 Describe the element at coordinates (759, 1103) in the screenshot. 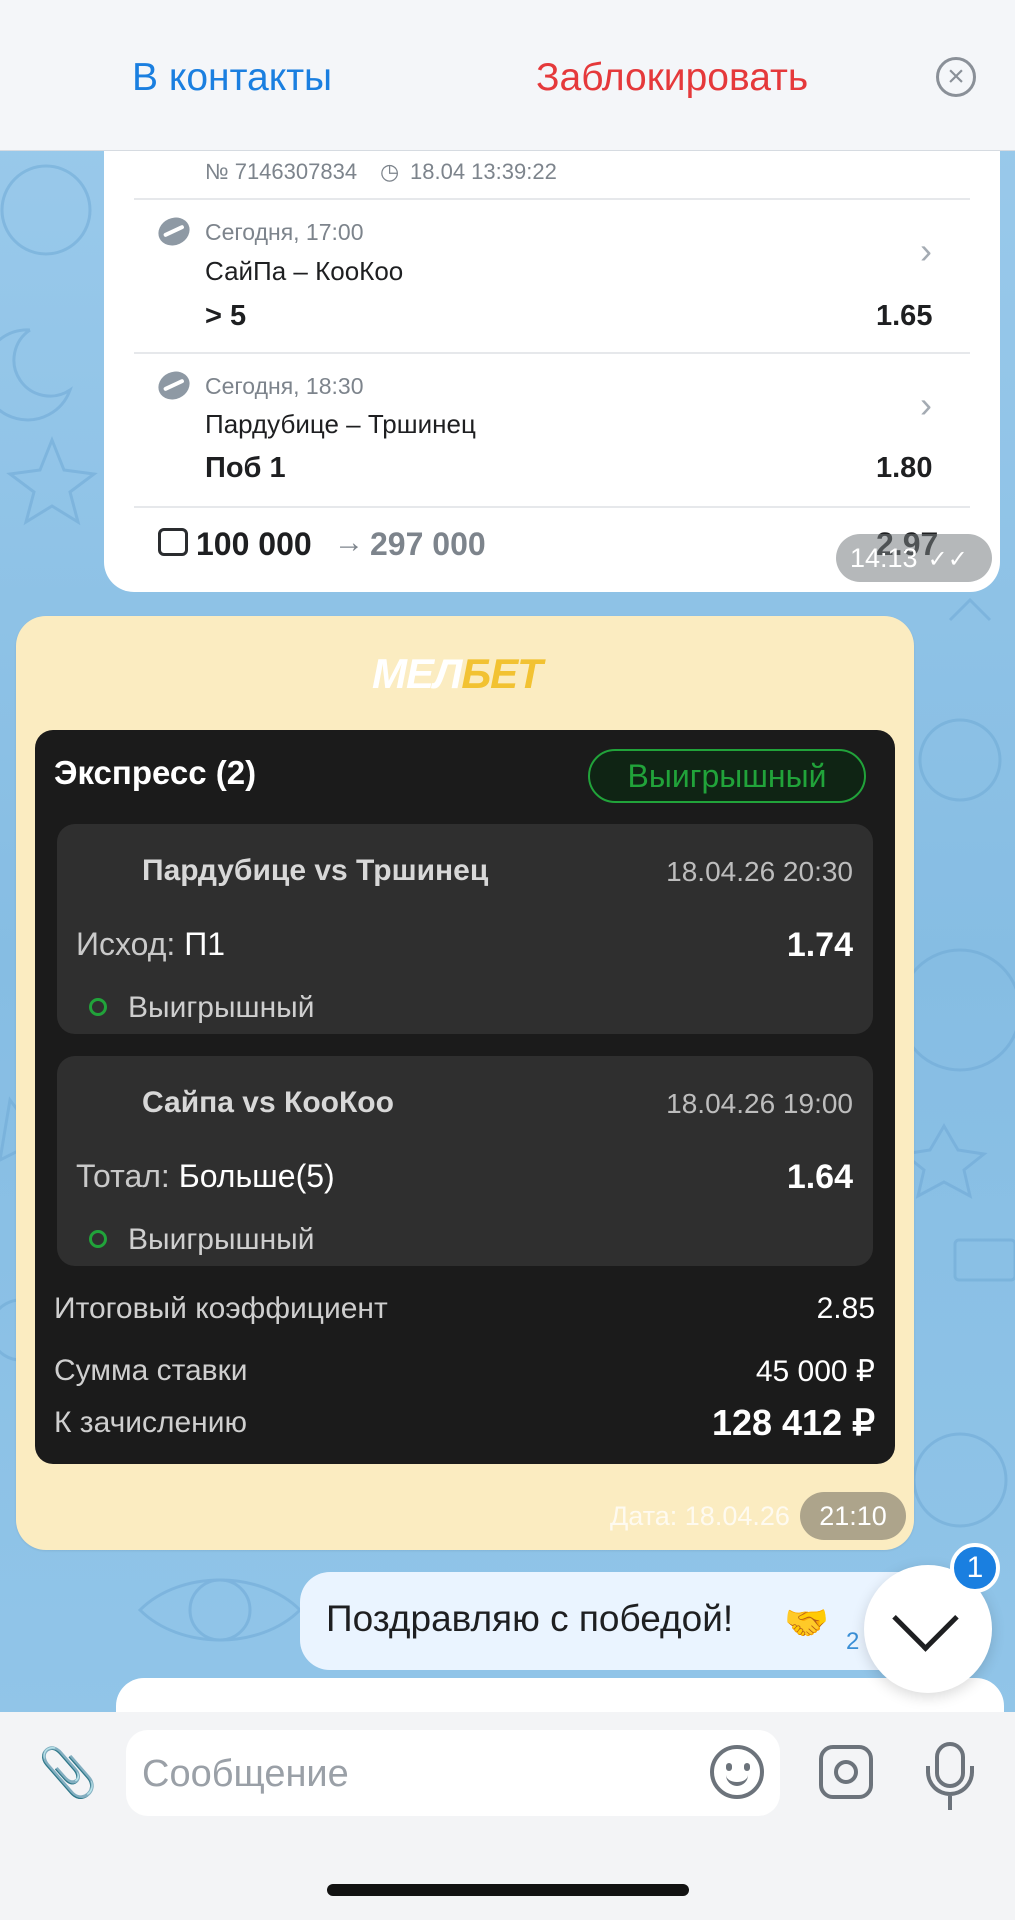

I see `event-date: 18.04.26 19:00` at that location.